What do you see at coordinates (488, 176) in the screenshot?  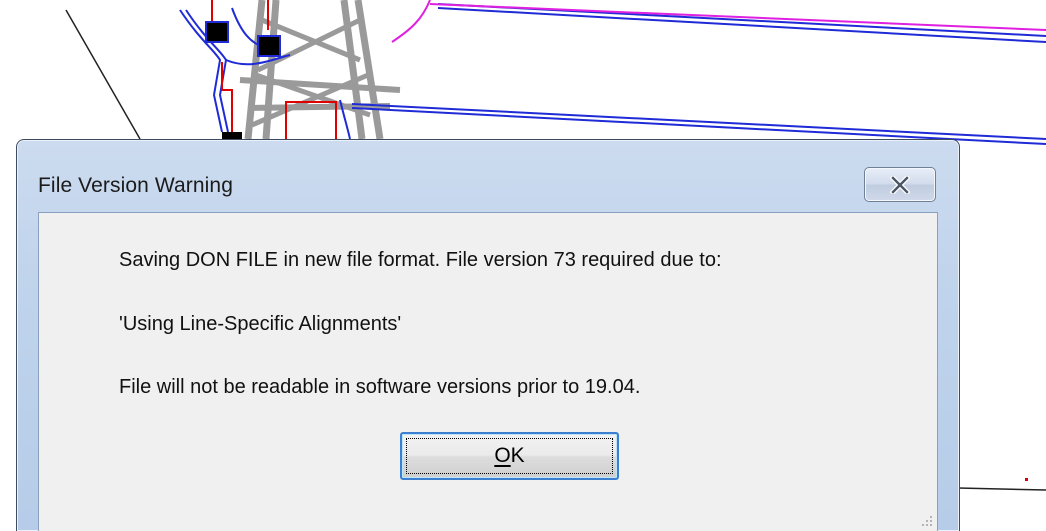 I see `dialog-titlebar: File Version Warning` at bounding box center [488, 176].